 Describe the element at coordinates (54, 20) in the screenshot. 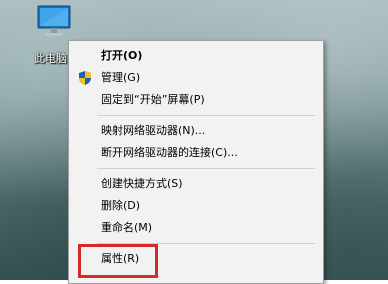

I see `computer-icon` at that location.